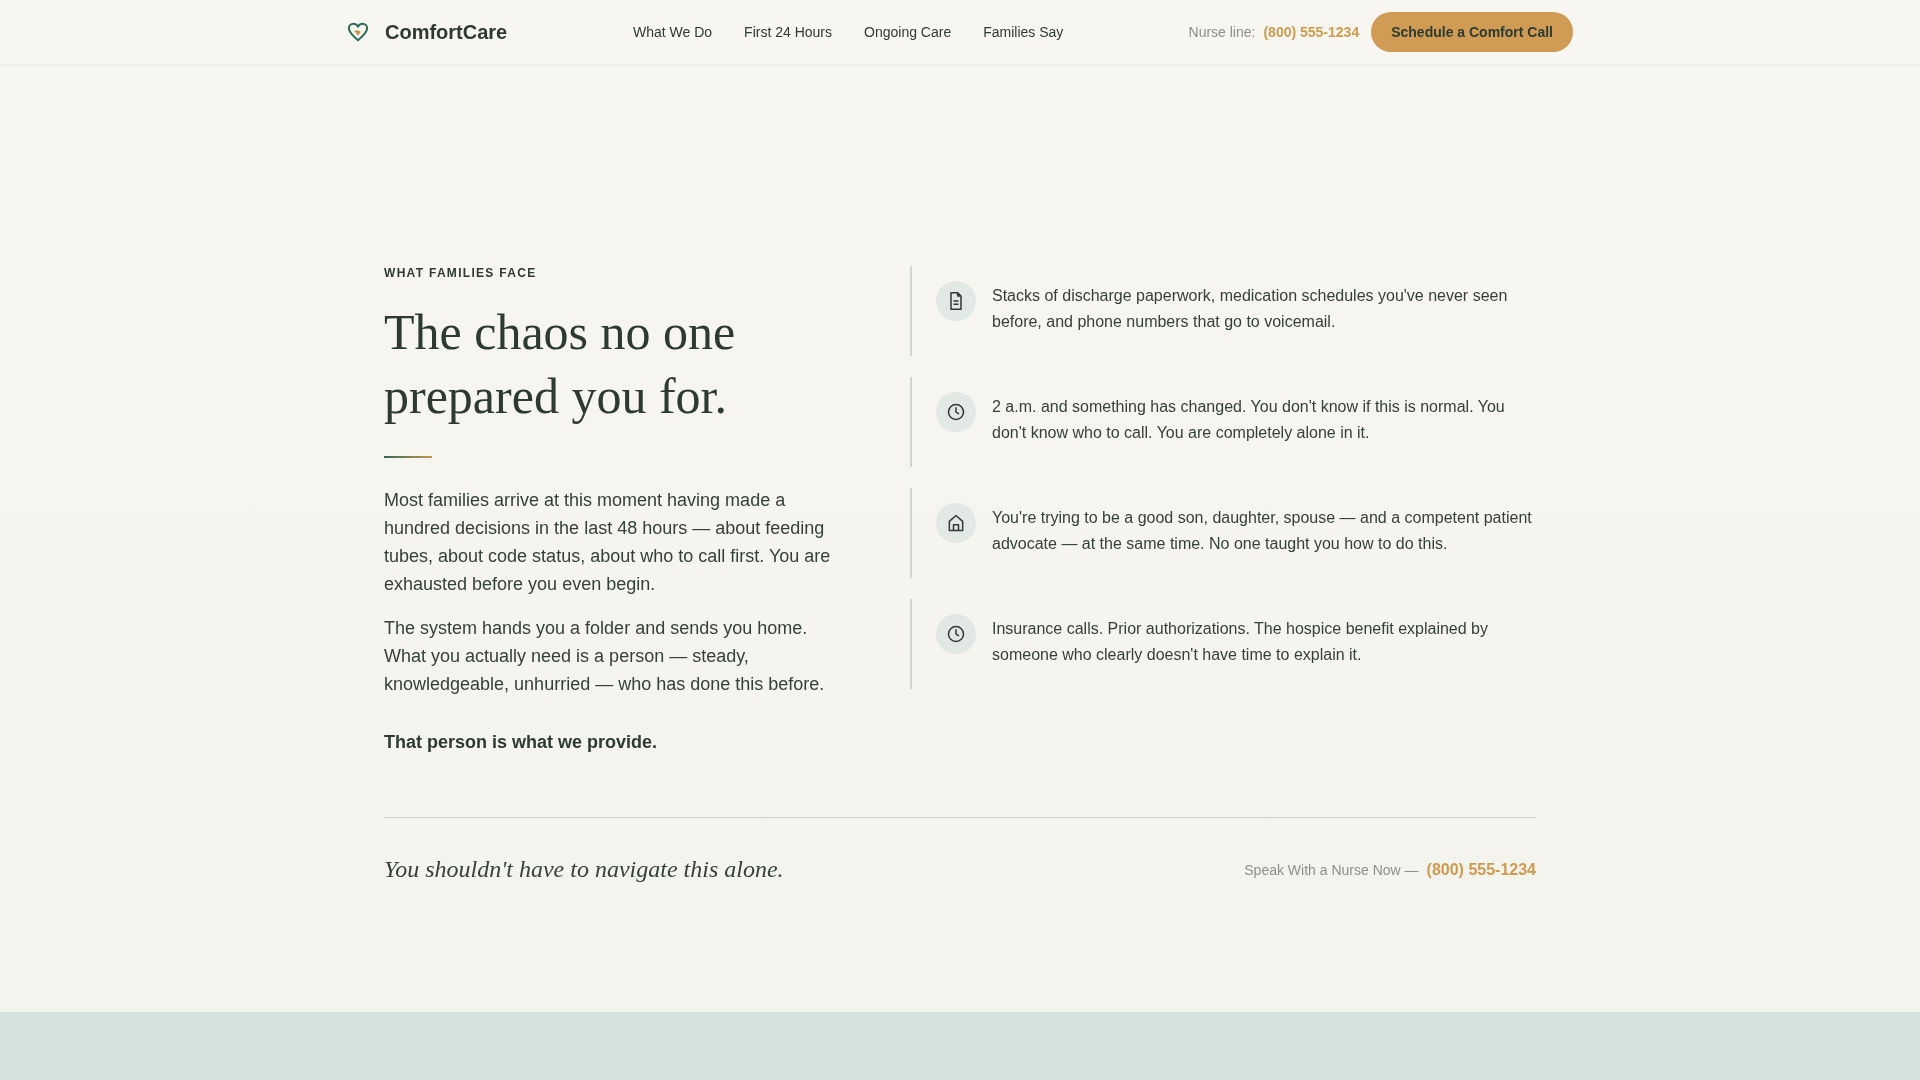  I want to click on concern-text: Insurance calls. Prior authorizations. The hospice benefit explained by someone who clearly doesn't have time to explain it., so click(1240, 642).